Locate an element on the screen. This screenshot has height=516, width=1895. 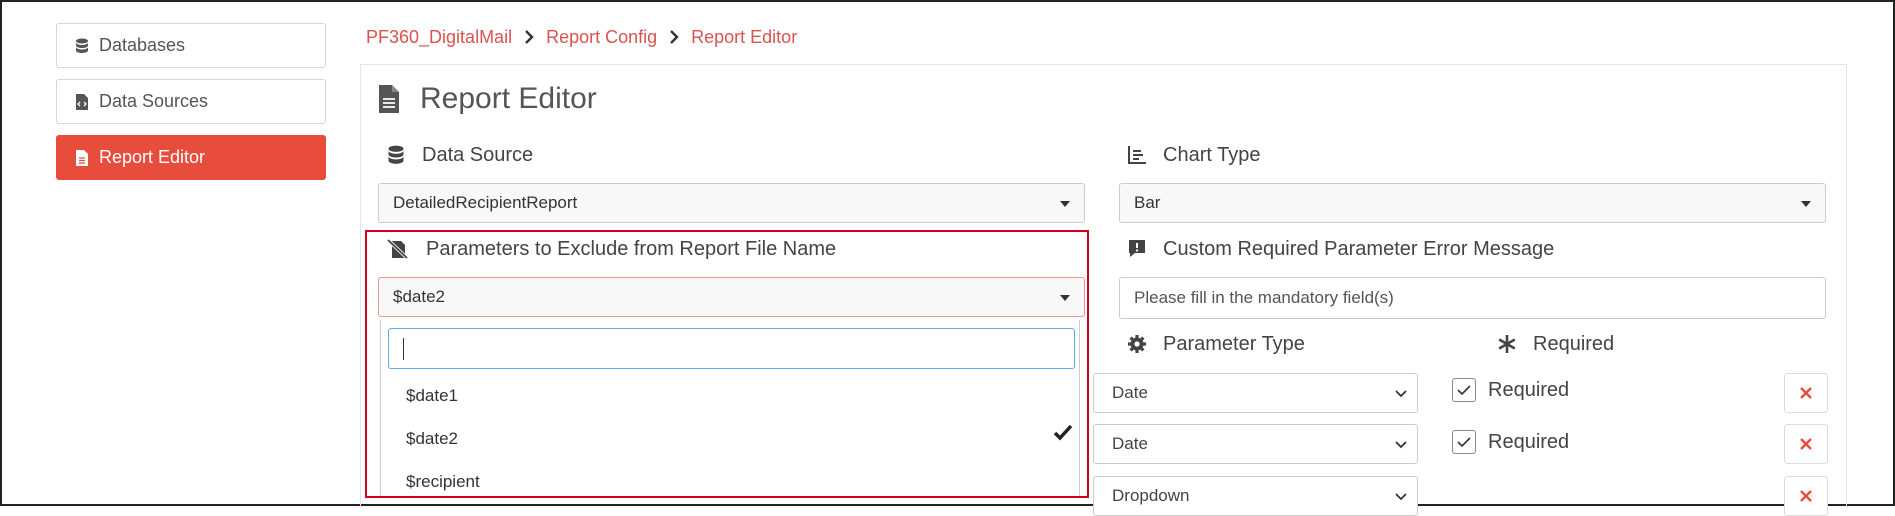
asterisk-icon is located at coordinates (1507, 344).